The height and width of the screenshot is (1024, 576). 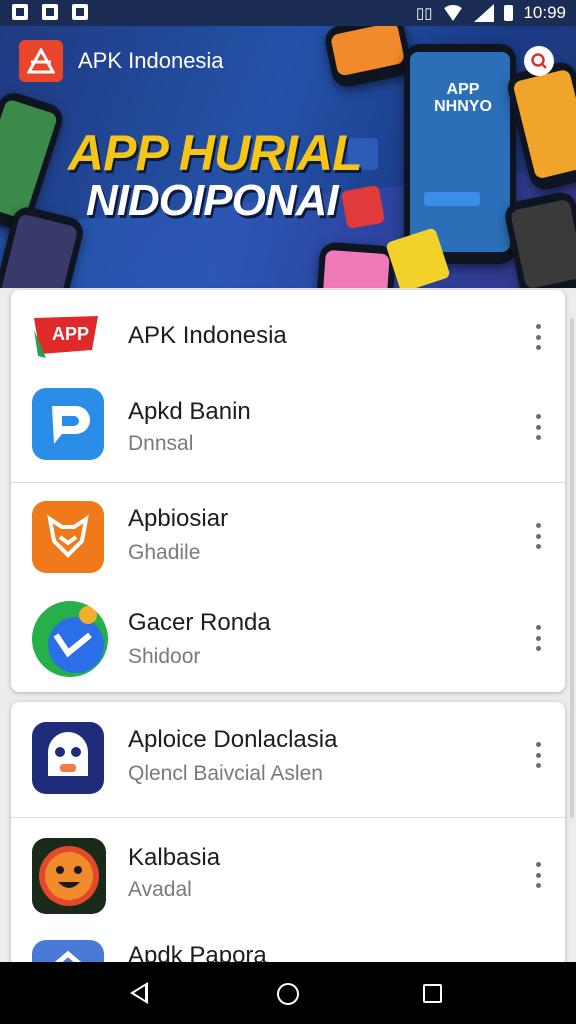 What do you see at coordinates (463, 98) in the screenshot?
I see `promo-phone-text: APP NHNYO` at bounding box center [463, 98].